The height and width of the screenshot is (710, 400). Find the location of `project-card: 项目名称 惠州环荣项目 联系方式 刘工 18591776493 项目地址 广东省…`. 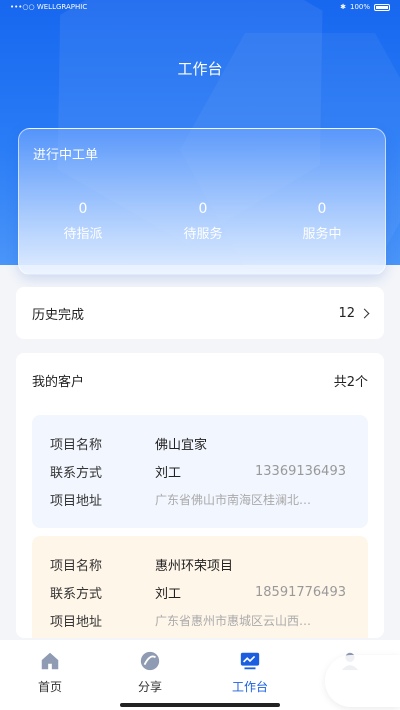

project-card: 项目名称 惠州环荣项目 联系方式 刘工 18591776493 项目地址 广东省… is located at coordinates (200, 587).